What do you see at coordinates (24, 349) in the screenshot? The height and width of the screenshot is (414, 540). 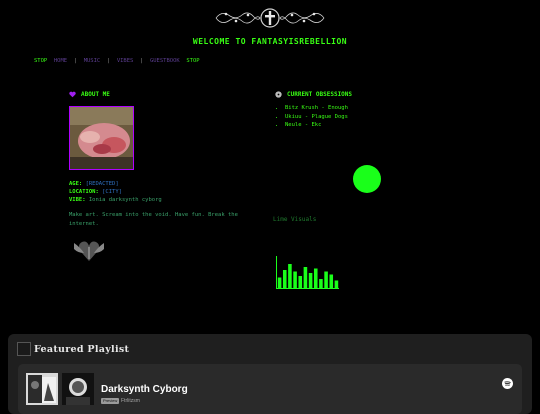 I see `spotify-image-placeholder` at bounding box center [24, 349].